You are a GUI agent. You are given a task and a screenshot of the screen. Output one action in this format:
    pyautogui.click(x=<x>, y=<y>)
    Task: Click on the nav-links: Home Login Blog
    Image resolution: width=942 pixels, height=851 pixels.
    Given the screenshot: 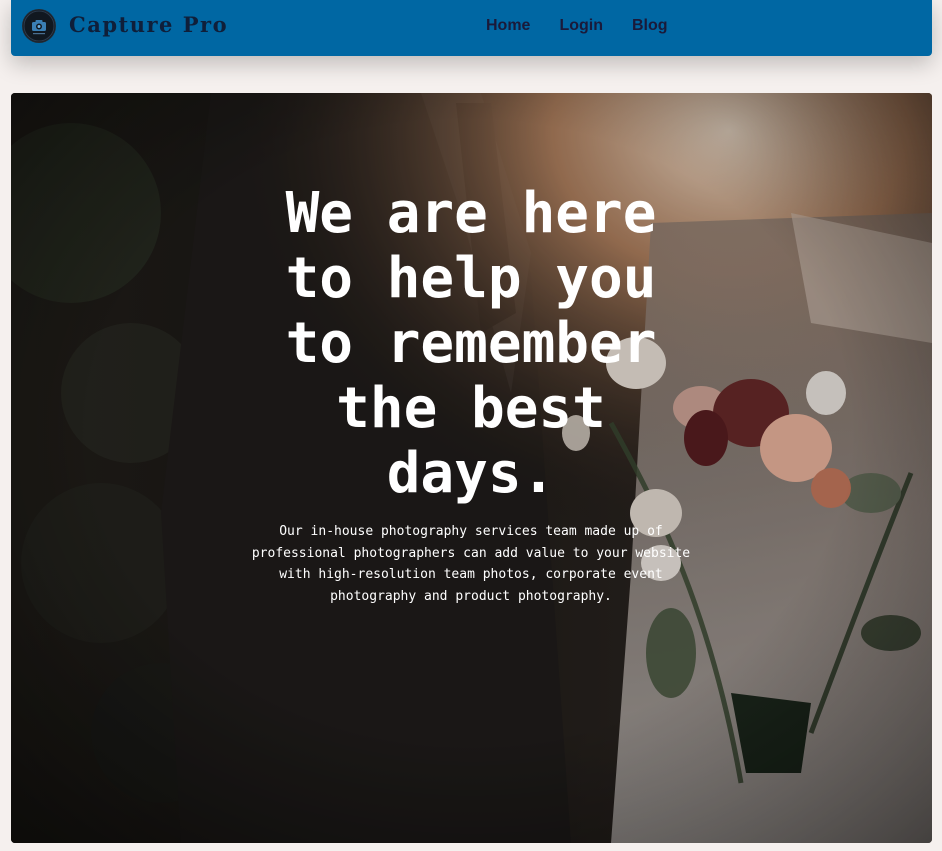 What is the action you would take?
    pyautogui.click(x=591, y=26)
    